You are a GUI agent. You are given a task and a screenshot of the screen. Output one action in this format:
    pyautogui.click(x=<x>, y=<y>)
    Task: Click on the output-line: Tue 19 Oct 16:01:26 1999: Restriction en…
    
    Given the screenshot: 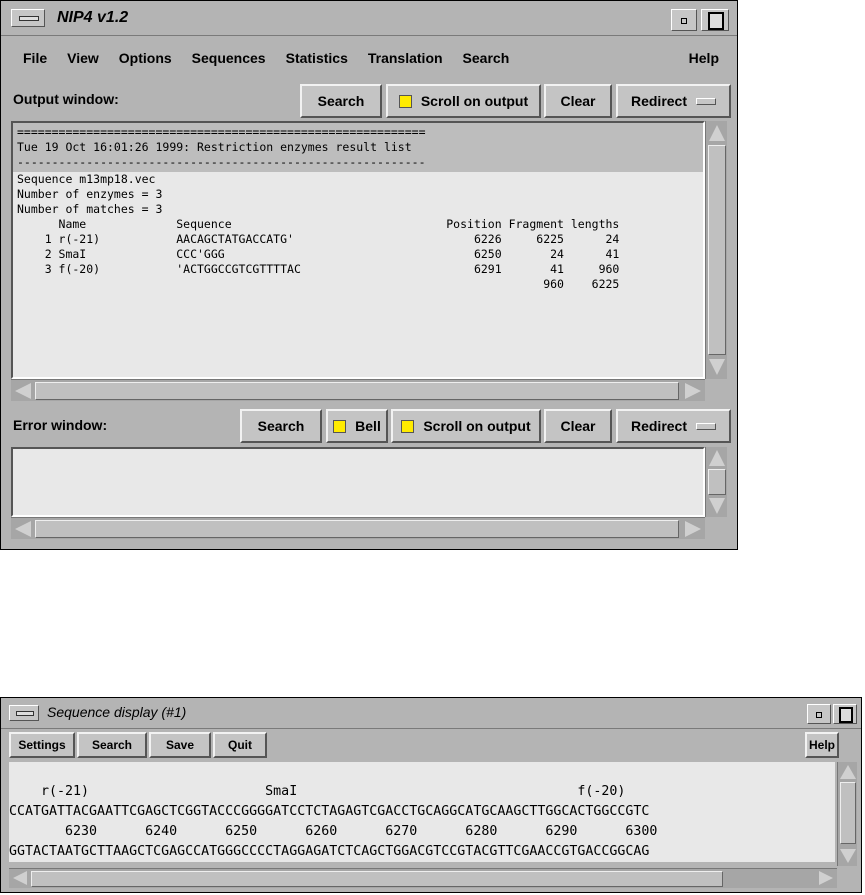 What is the action you would take?
    pyautogui.click(x=214, y=147)
    